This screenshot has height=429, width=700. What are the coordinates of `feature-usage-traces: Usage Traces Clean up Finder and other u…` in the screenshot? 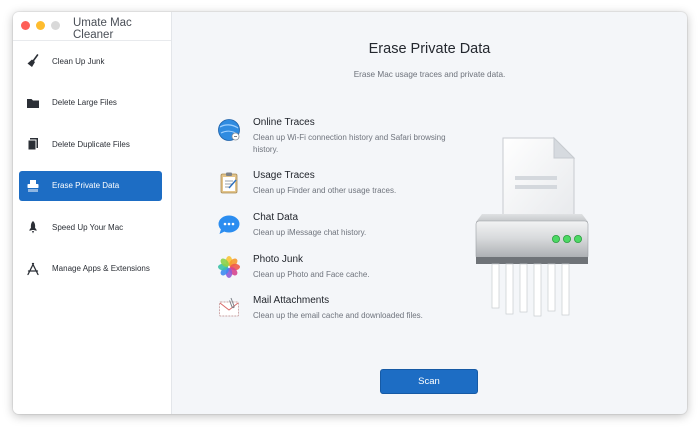 It's located at (332, 183).